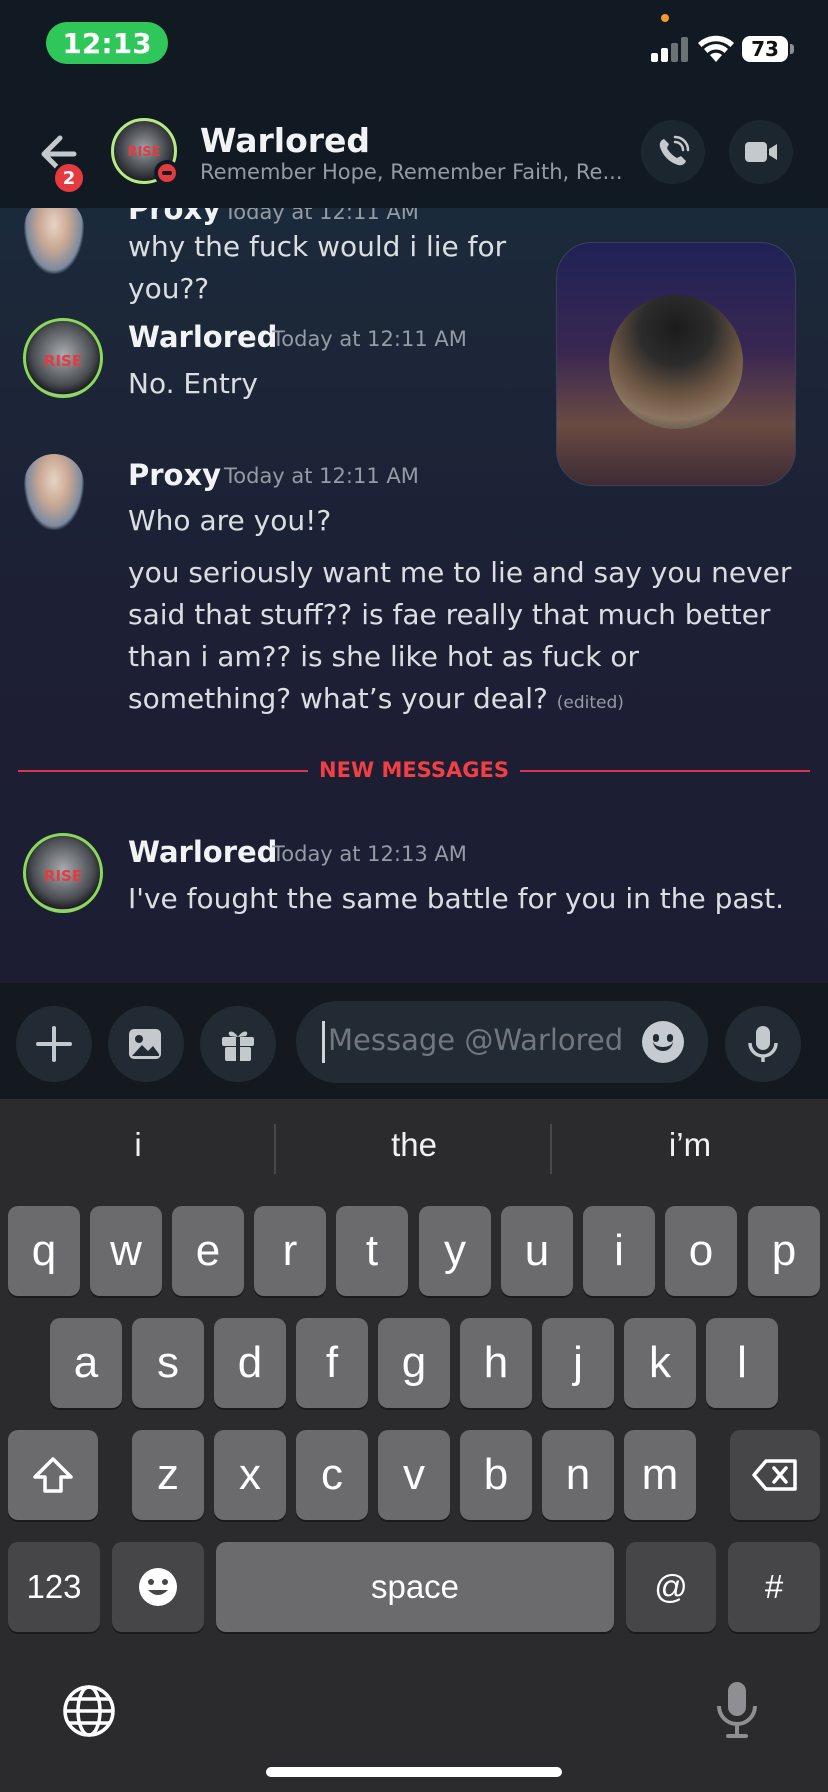 This screenshot has height=1792, width=828. What do you see at coordinates (323, 1042) in the screenshot?
I see `text-caret` at bounding box center [323, 1042].